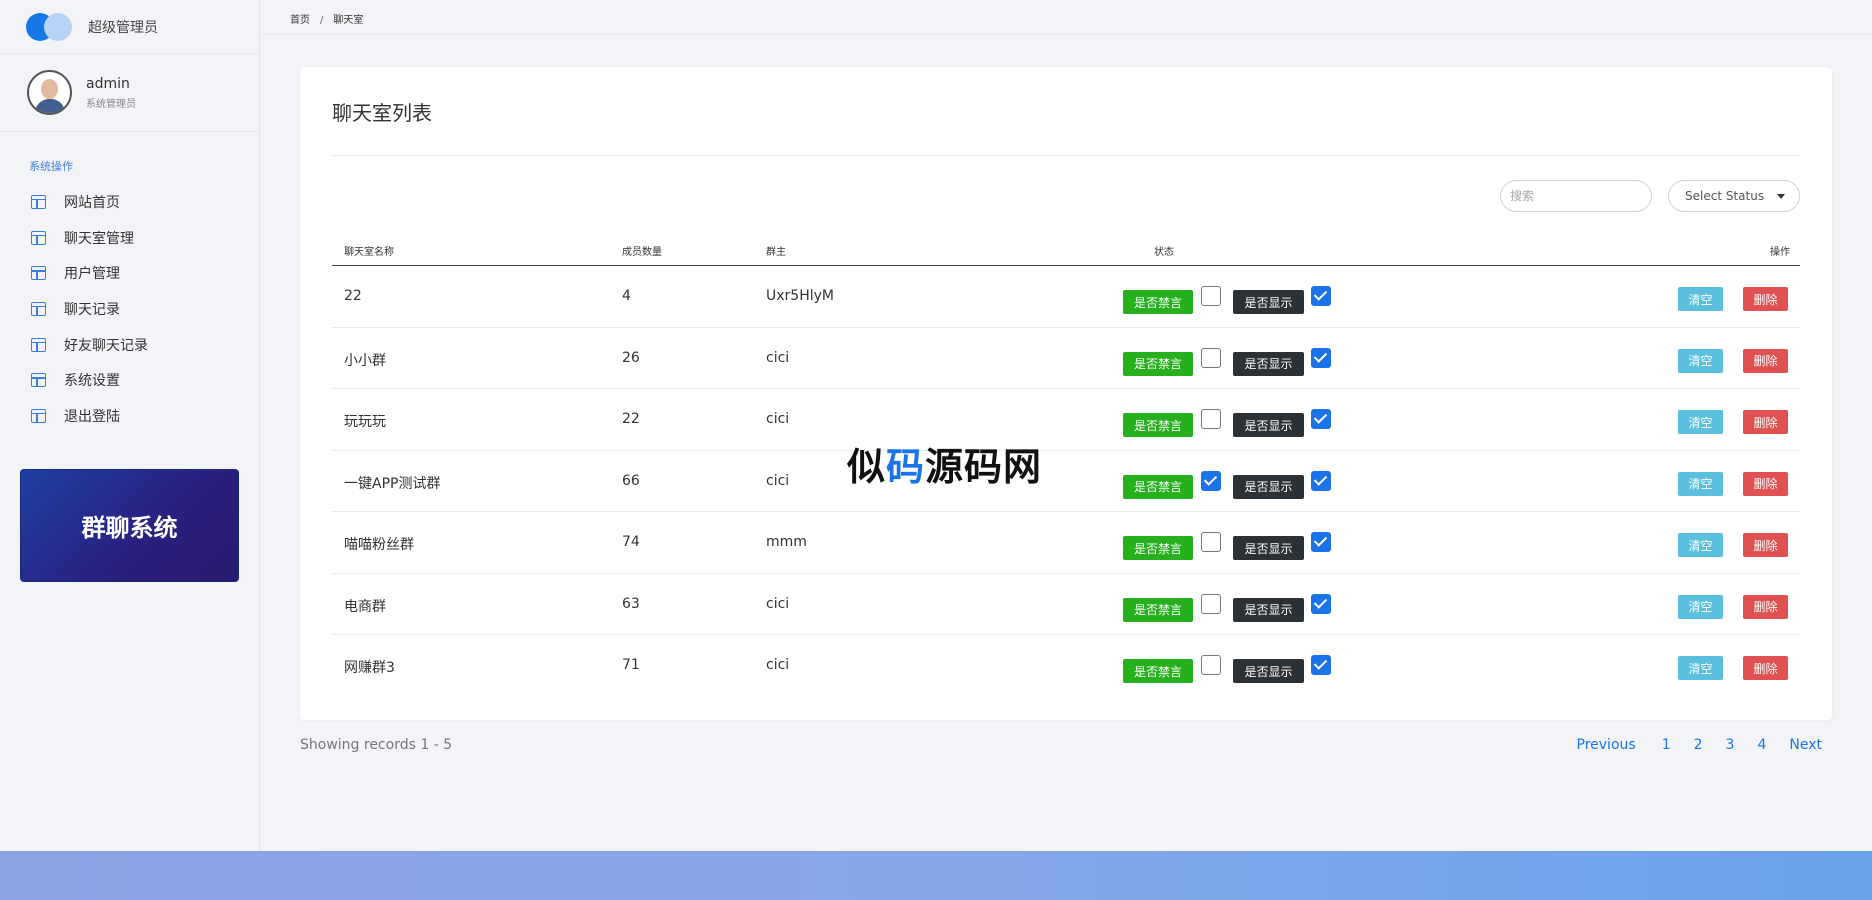 This screenshot has height=900, width=1872. What do you see at coordinates (786, 542) in the screenshot?
I see `room-owner: mmm` at bounding box center [786, 542].